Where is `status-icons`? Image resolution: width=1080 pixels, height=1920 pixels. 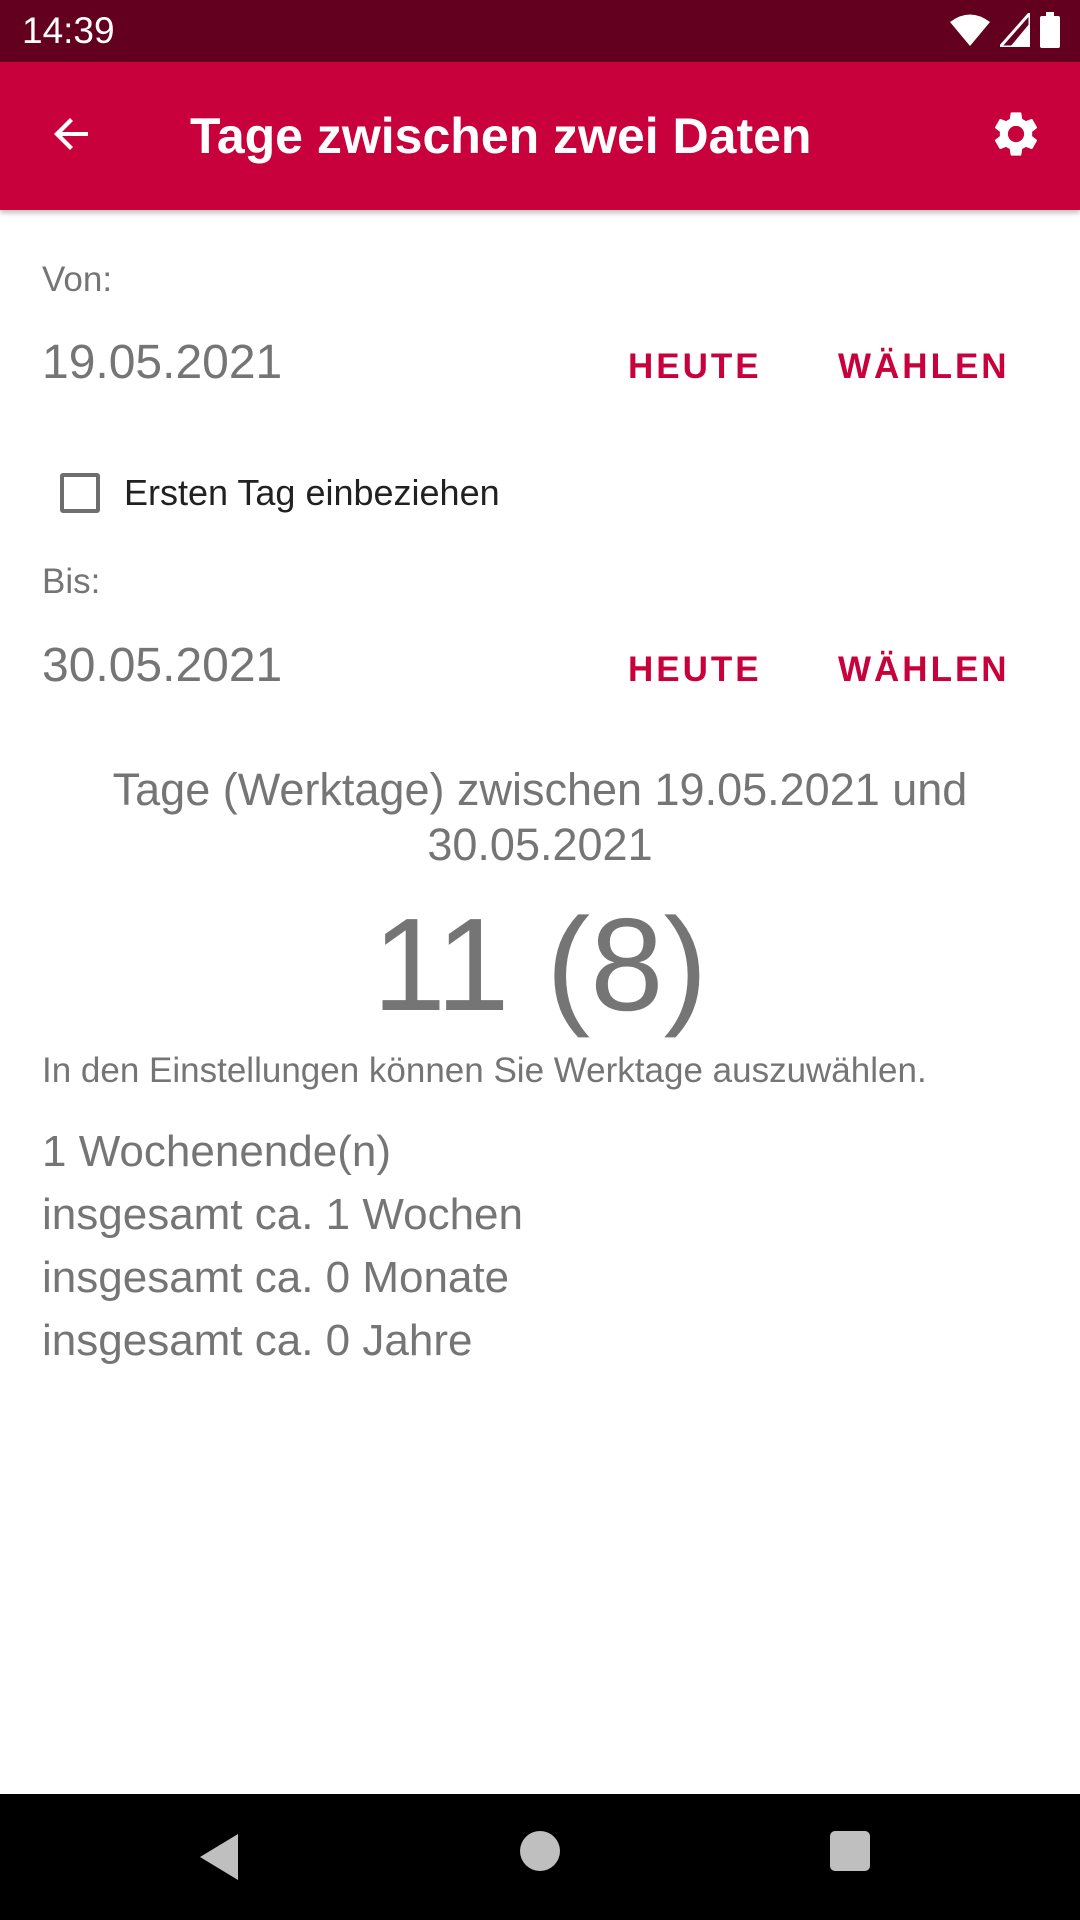
status-icons is located at coordinates (1005, 30).